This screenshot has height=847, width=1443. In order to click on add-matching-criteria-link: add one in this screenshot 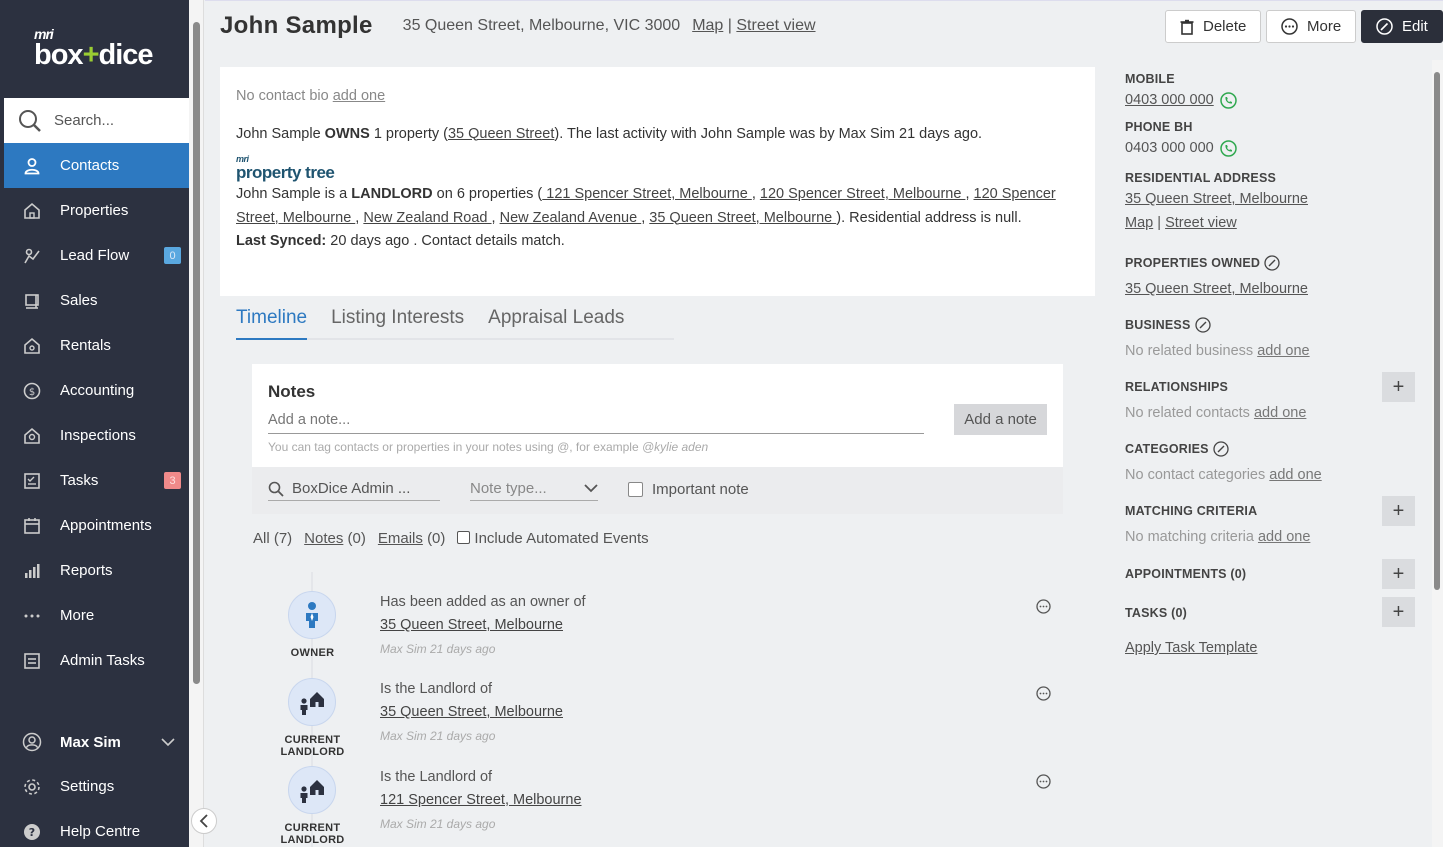, I will do `click(1284, 537)`.